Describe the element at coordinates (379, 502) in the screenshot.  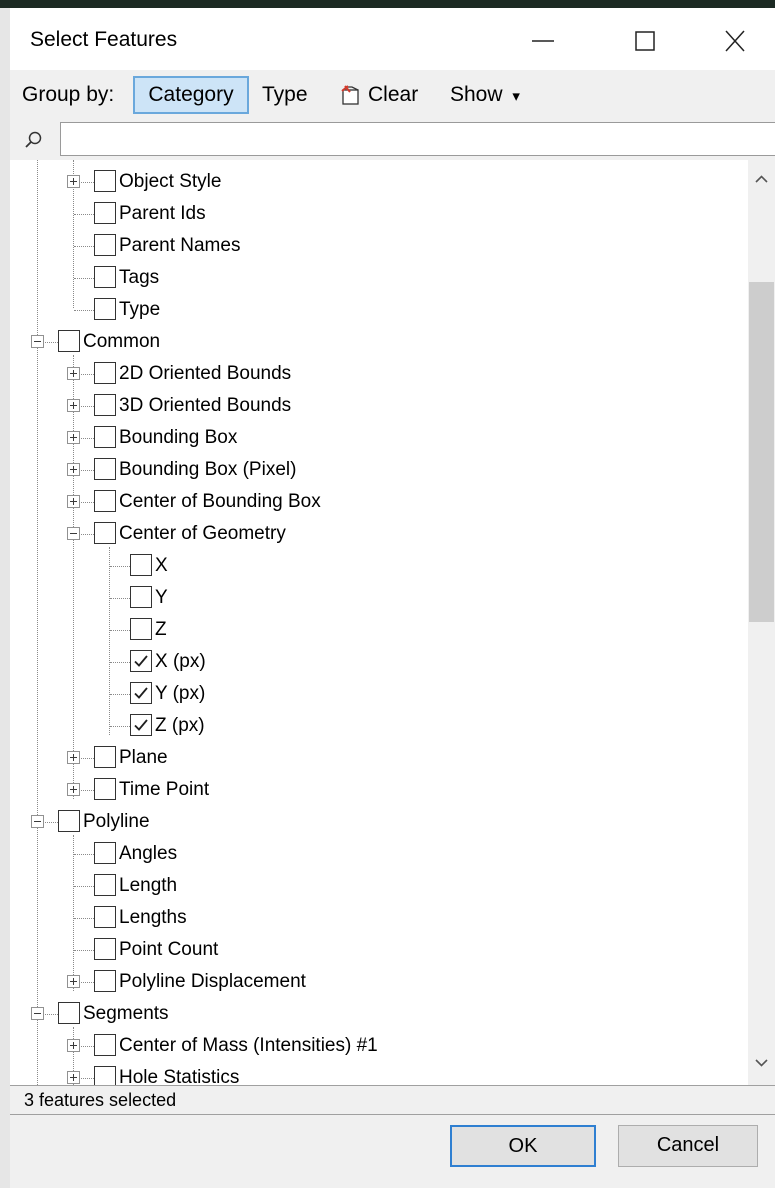
I see `tree-row: Center of Bounding Box` at that location.